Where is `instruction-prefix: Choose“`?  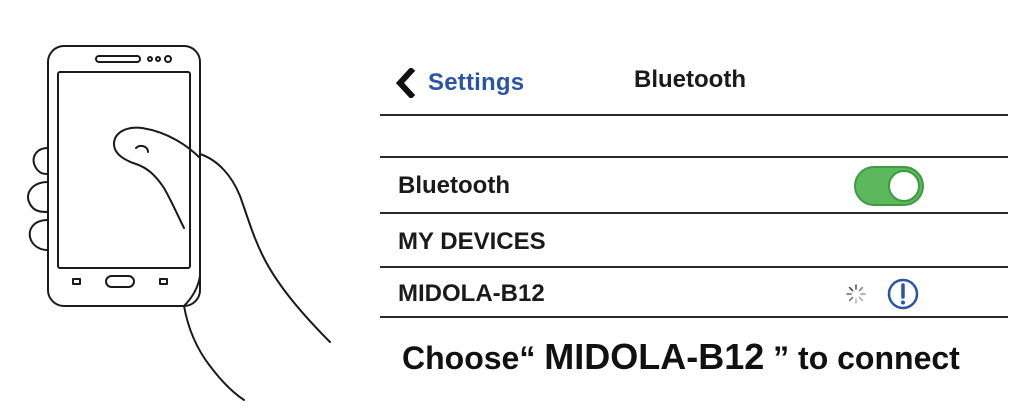
instruction-prefix: Choose“ is located at coordinates (473, 358).